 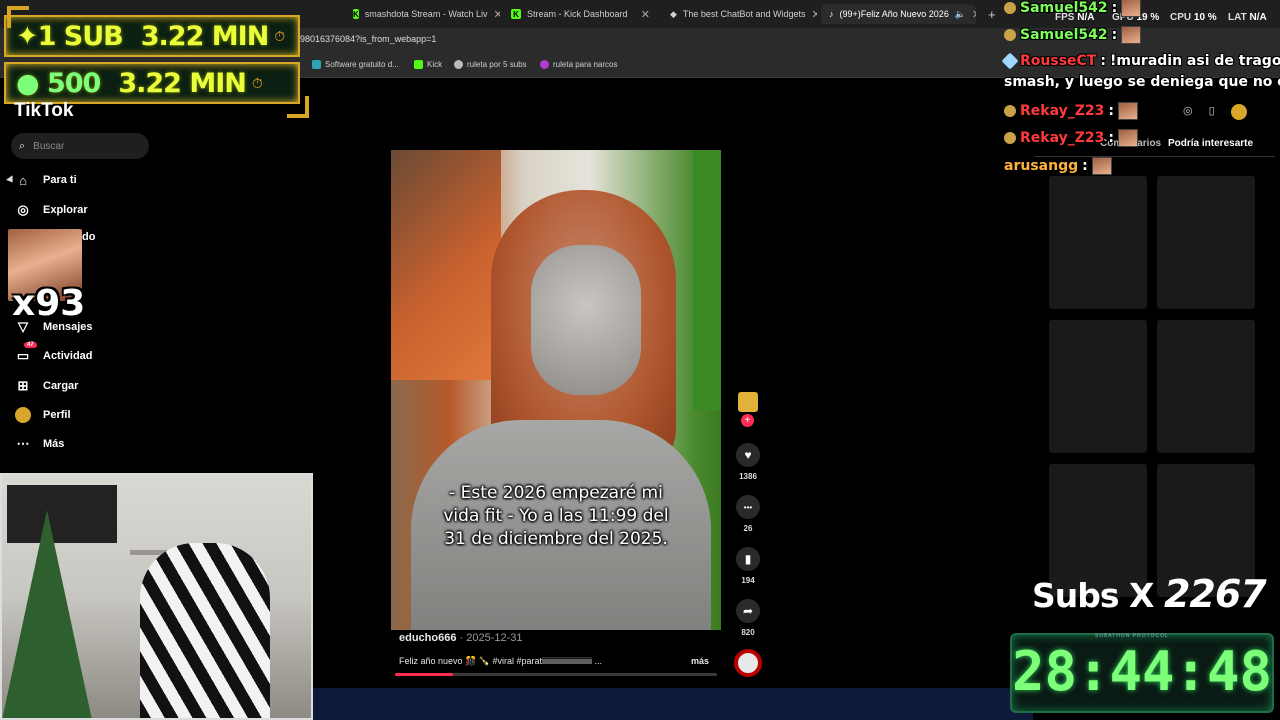 What do you see at coordinates (298, 107) in the screenshot?
I see `frame-corner-icon` at bounding box center [298, 107].